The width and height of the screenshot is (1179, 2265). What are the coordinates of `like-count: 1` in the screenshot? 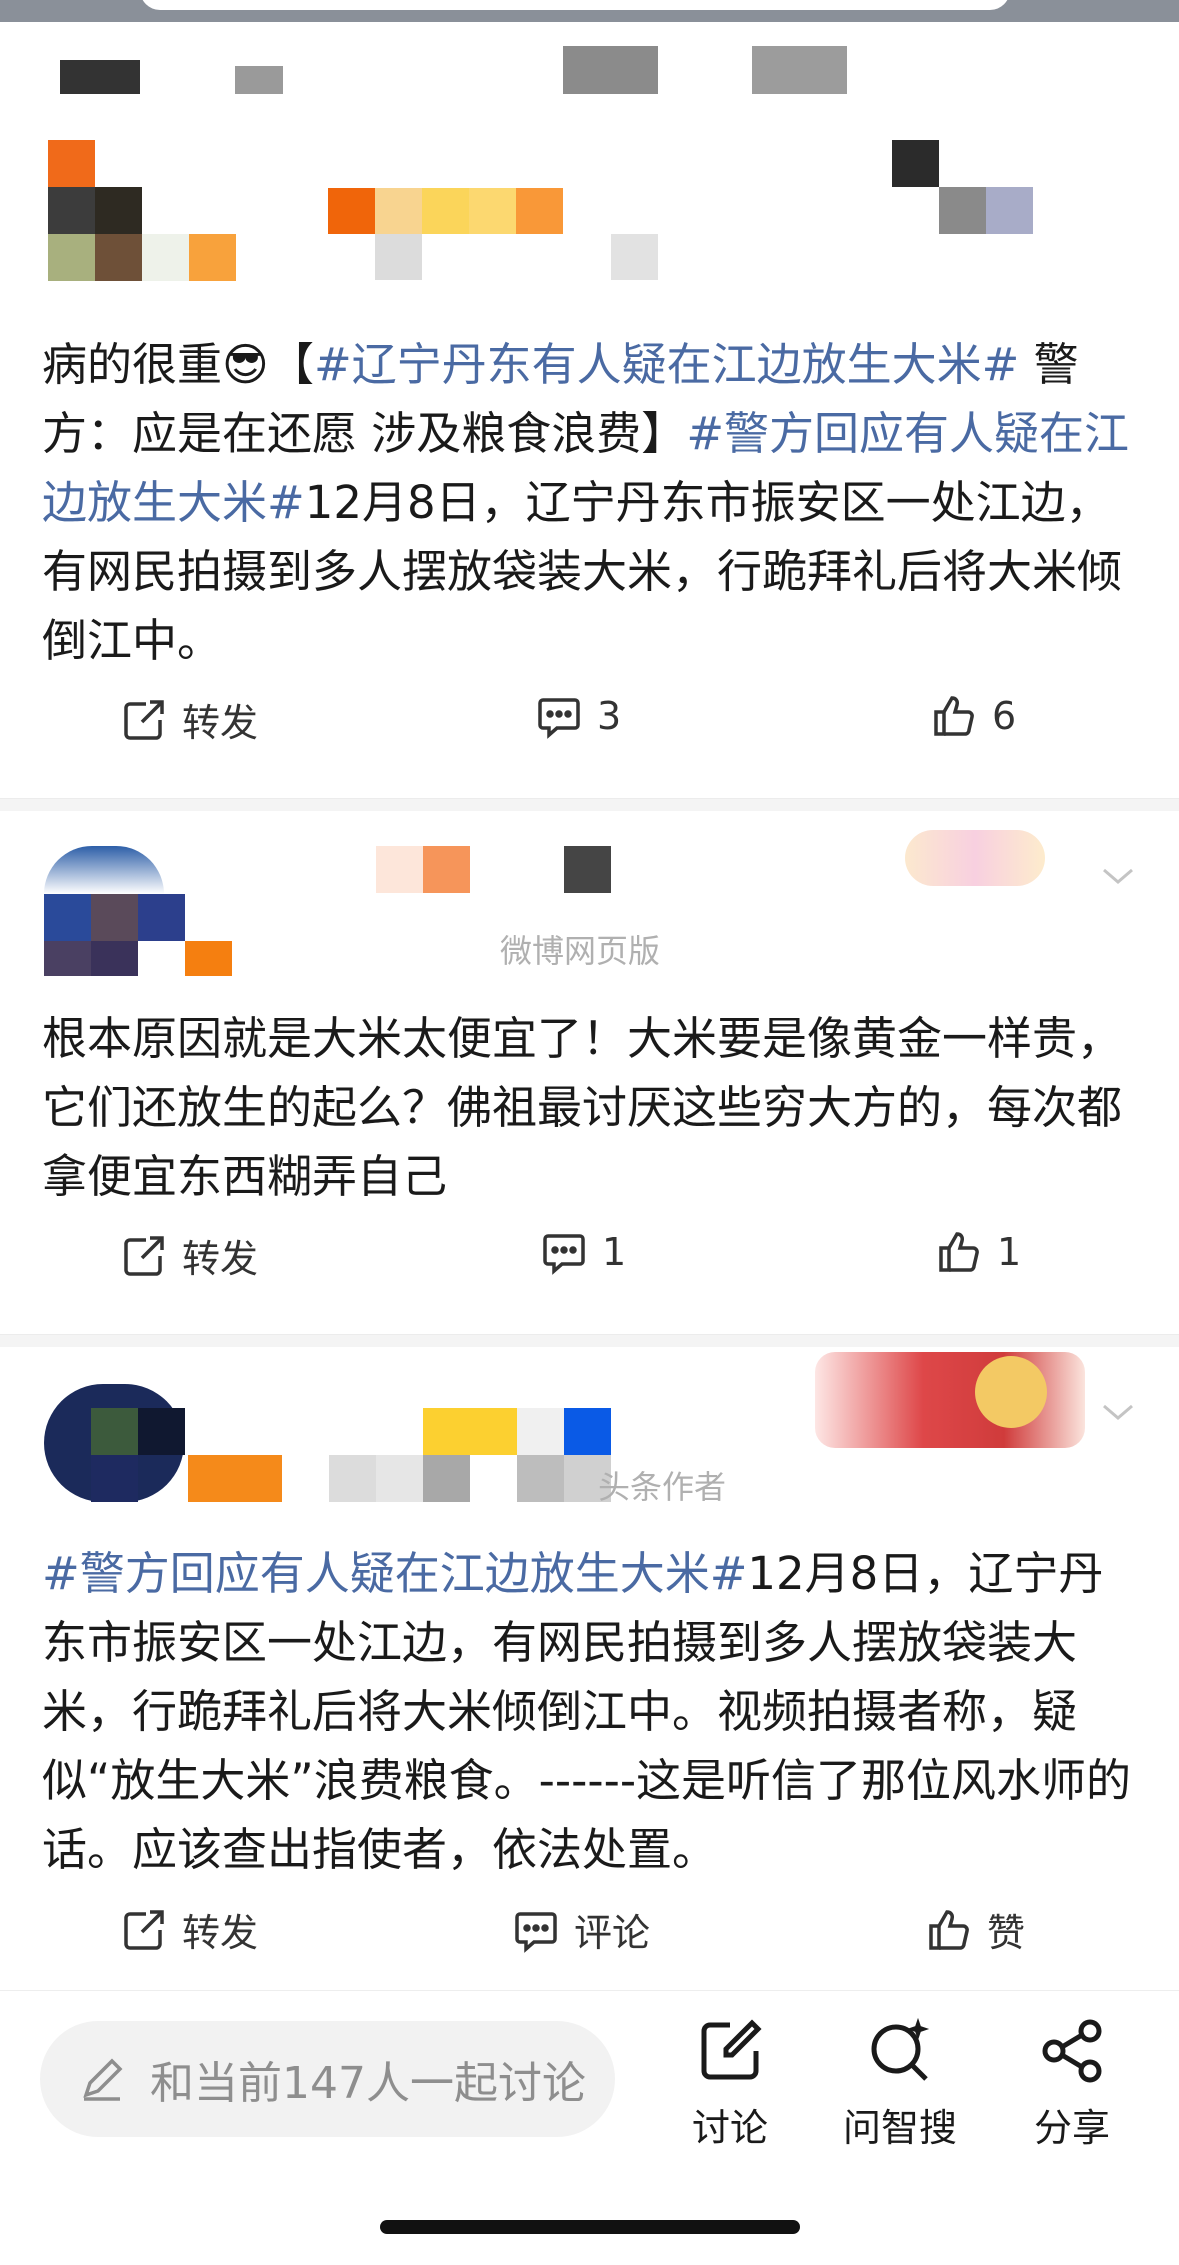 It's located at (1009, 1252).